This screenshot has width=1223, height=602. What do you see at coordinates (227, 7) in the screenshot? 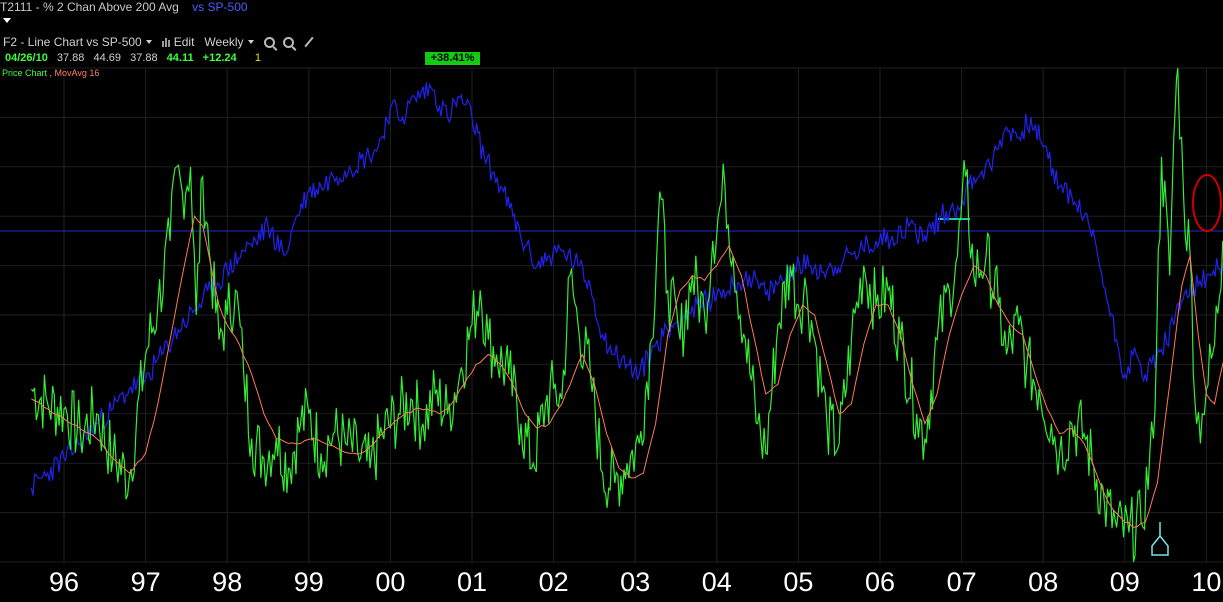
I see `comparison-symbol: SP-500` at bounding box center [227, 7].